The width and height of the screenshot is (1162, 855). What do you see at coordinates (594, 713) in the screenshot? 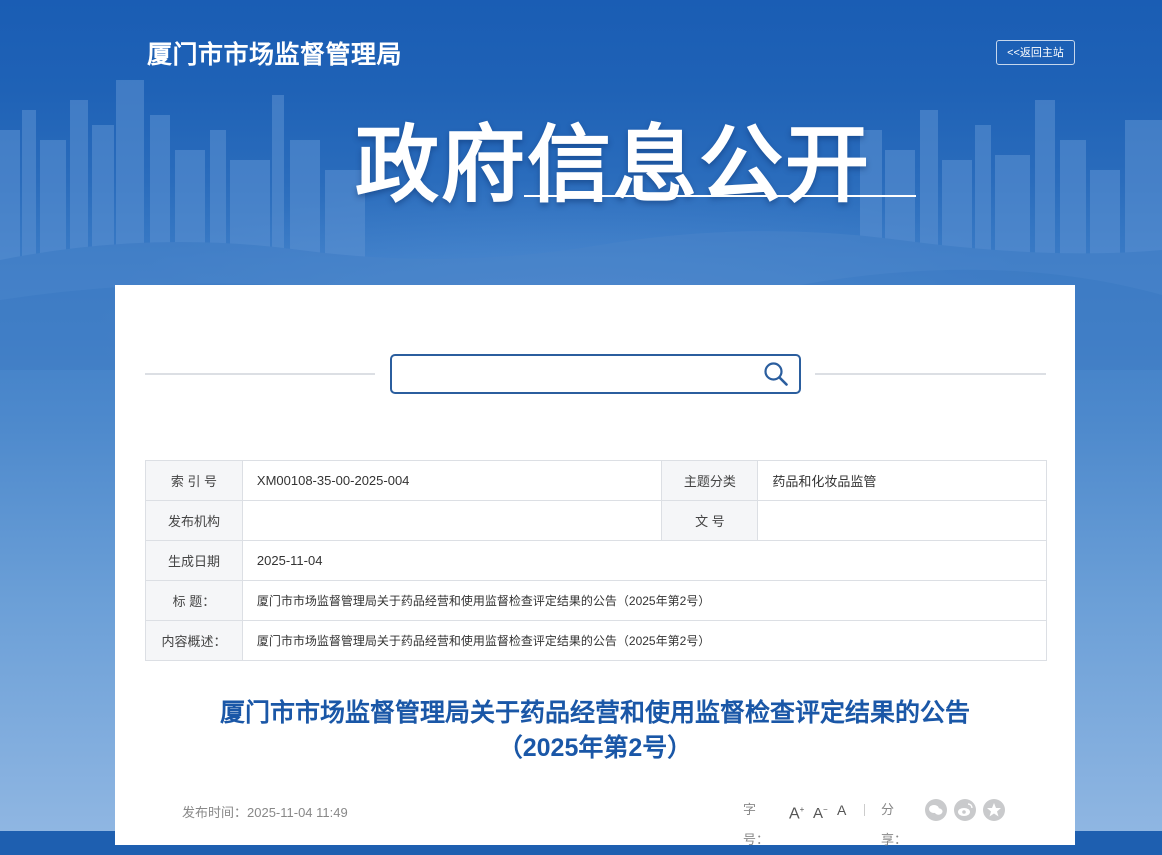
I see `document-title-line1: 厦门市市场监督管理局关于药品经营和使用监督检查评定结果的公告` at bounding box center [594, 713].